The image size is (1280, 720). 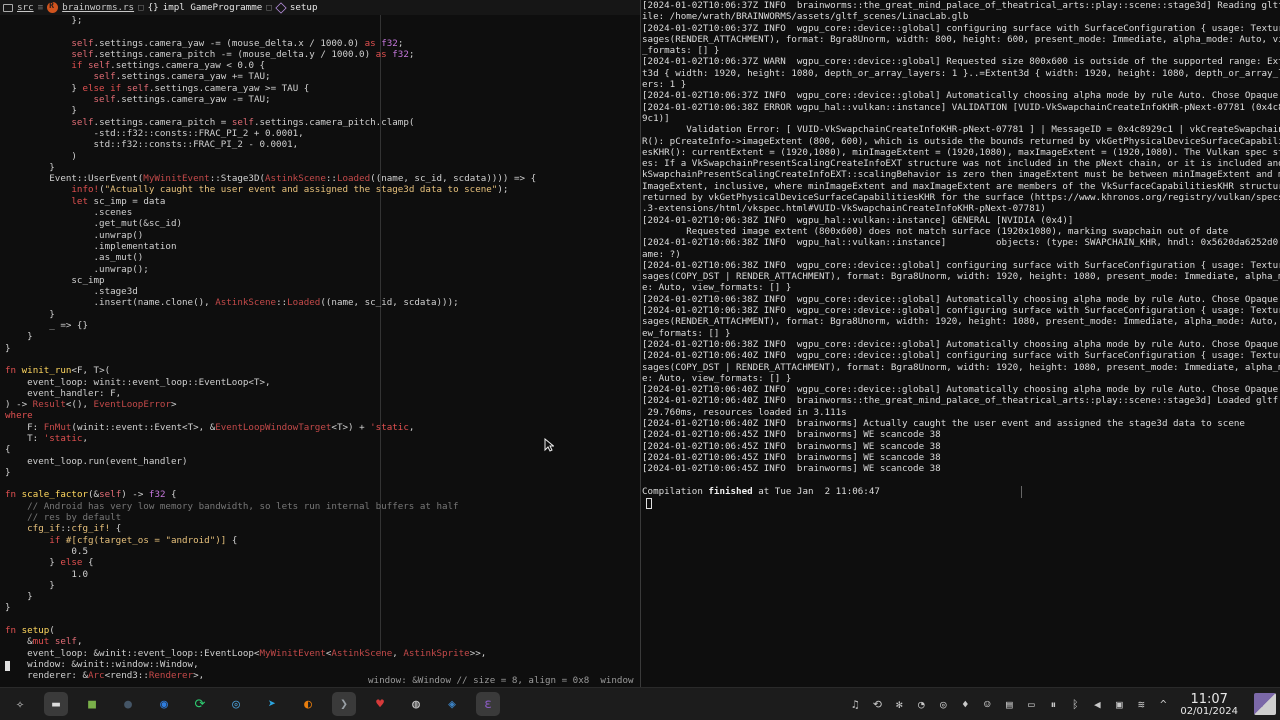 What do you see at coordinates (965, 704) in the screenshot?
I see `game-tray-icon: ♦` at bounding box center [965, 704].